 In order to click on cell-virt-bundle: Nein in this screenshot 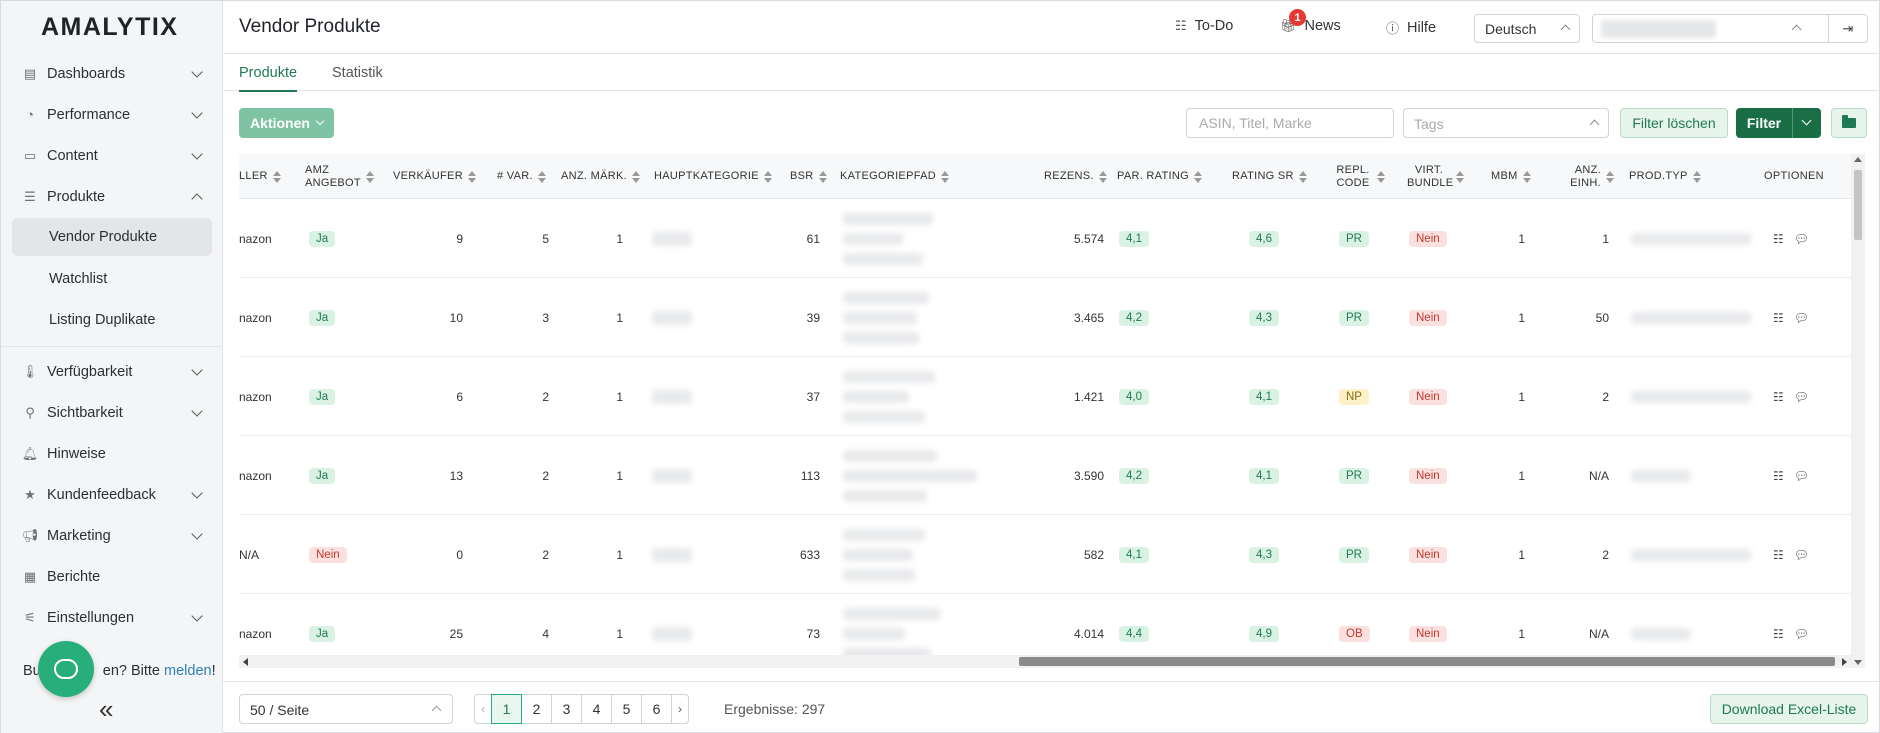, I will do `click(1439, 475)`.